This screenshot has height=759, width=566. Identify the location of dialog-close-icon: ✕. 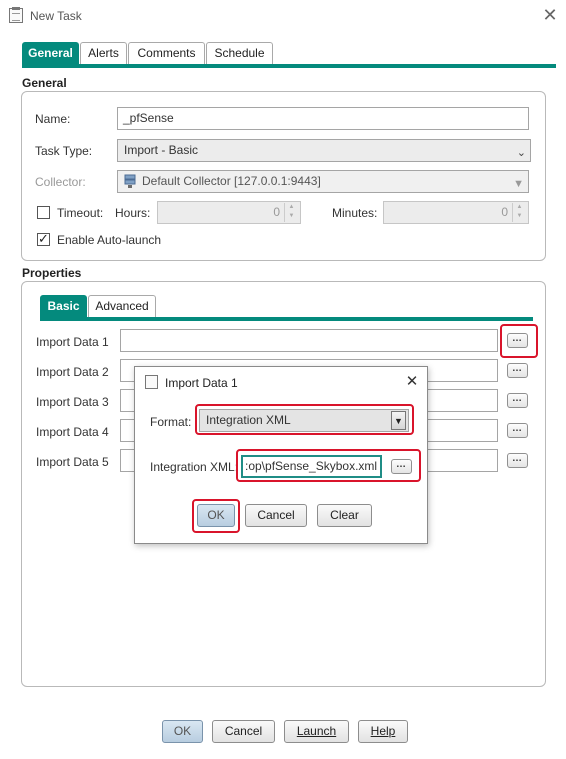
(412, 382).